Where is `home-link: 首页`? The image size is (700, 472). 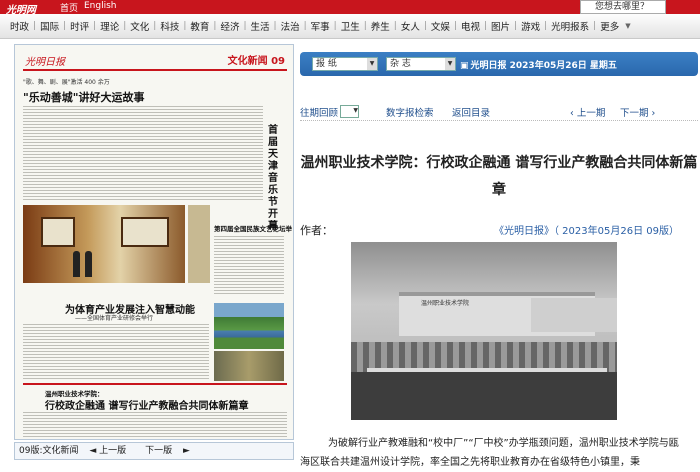
home-link: 首页 is located at coordinates (69, 7).